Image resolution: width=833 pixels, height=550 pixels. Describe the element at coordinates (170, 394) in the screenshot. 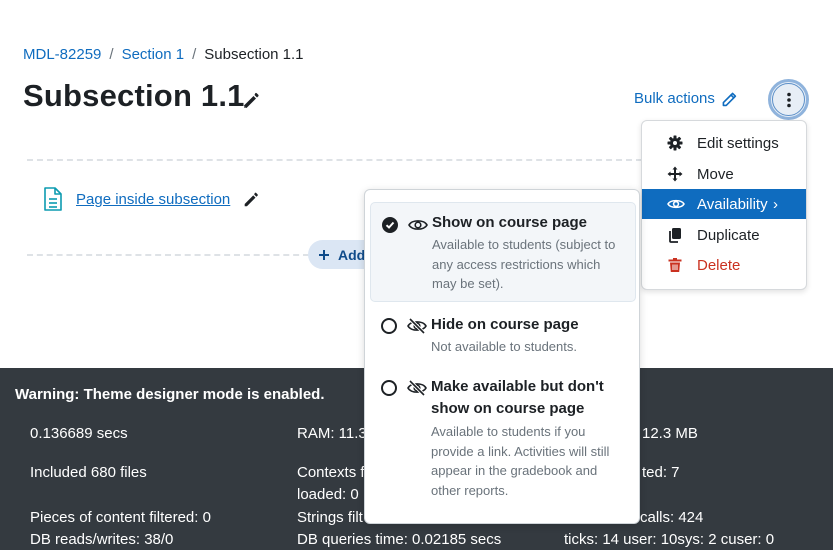

I see `theme-designer-warning: Warning: Theme designer mode is enabled.` at that location.